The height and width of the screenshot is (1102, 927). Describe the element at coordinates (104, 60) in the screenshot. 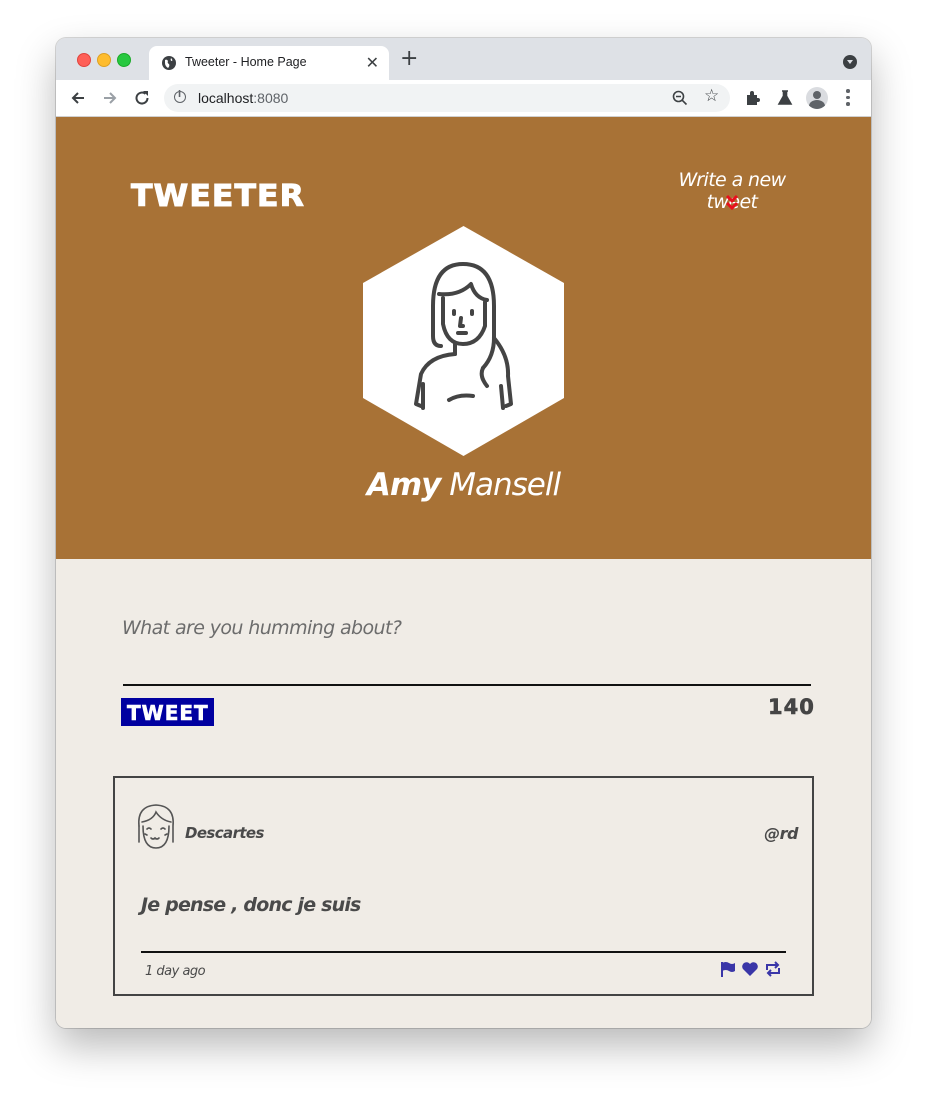

I see `window-minimize-button` at that location.